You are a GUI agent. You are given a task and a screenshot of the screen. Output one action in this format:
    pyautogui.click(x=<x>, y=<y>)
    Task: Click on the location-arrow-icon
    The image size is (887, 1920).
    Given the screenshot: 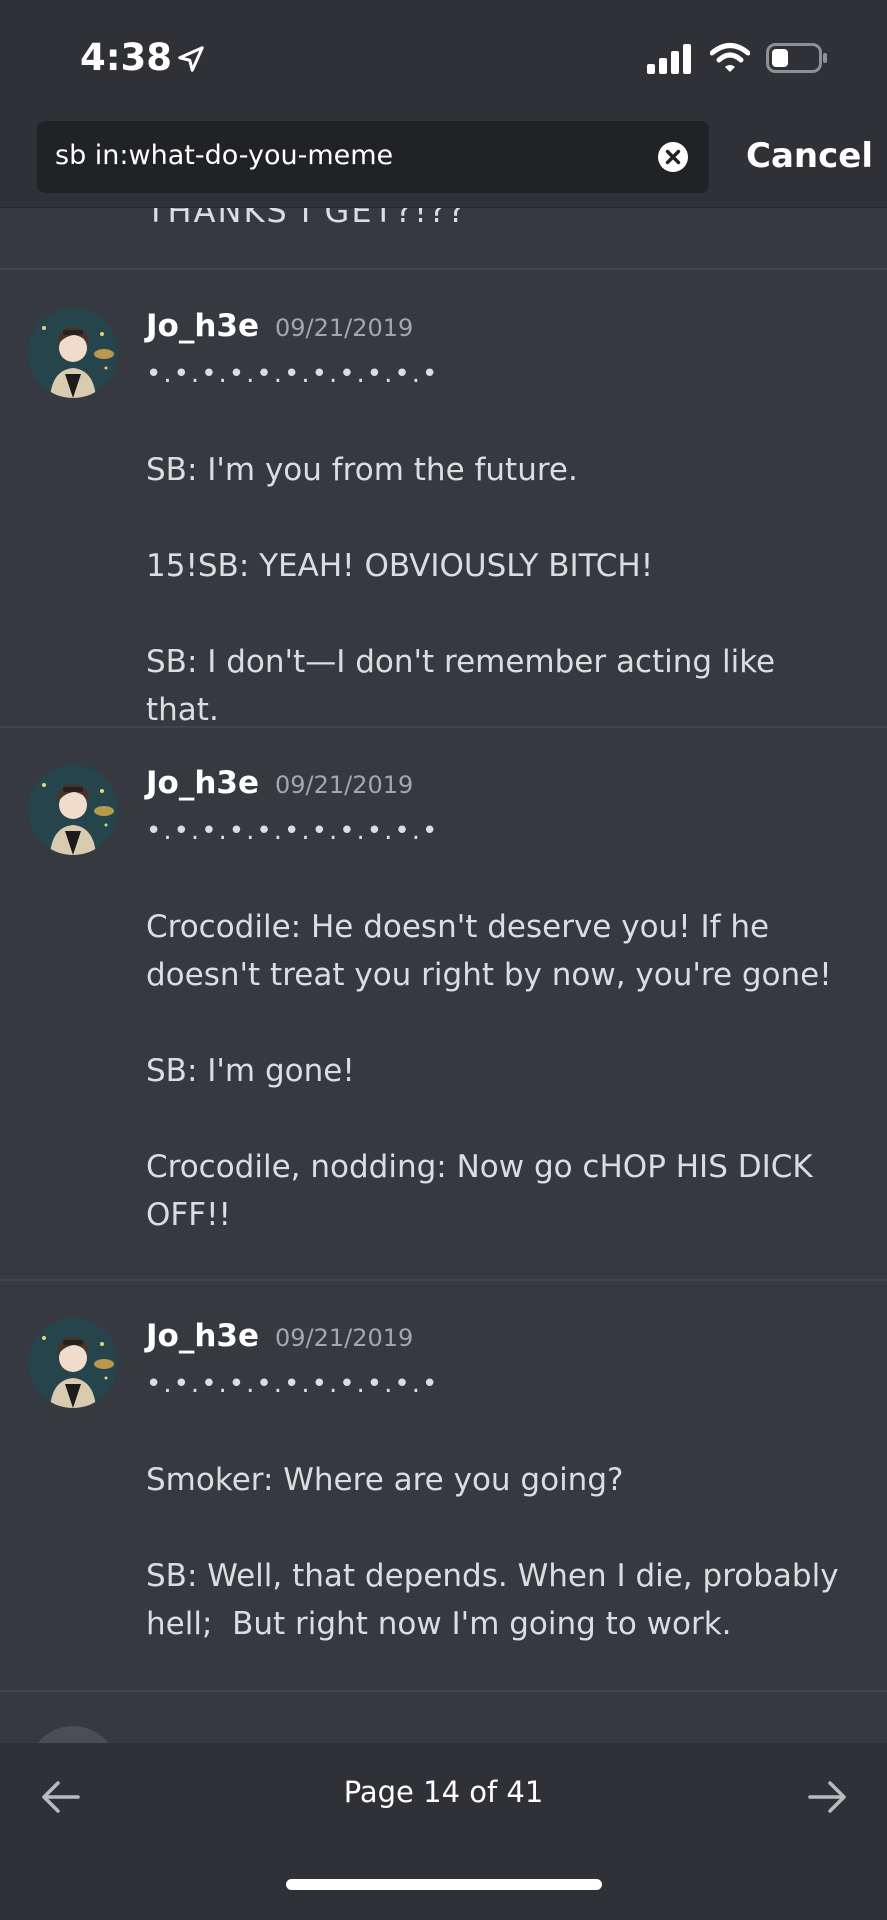 What is the action you would take?
    pyautogui.click(x=191, y=61)
    